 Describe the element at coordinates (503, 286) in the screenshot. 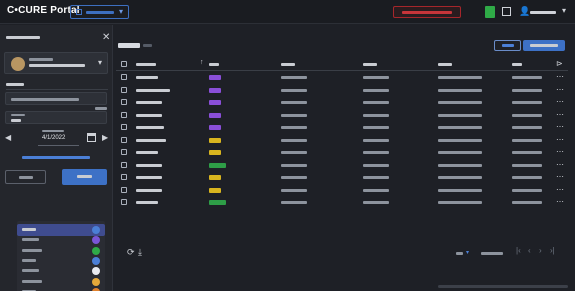

I see `horizontal-scrollbar` at that location.